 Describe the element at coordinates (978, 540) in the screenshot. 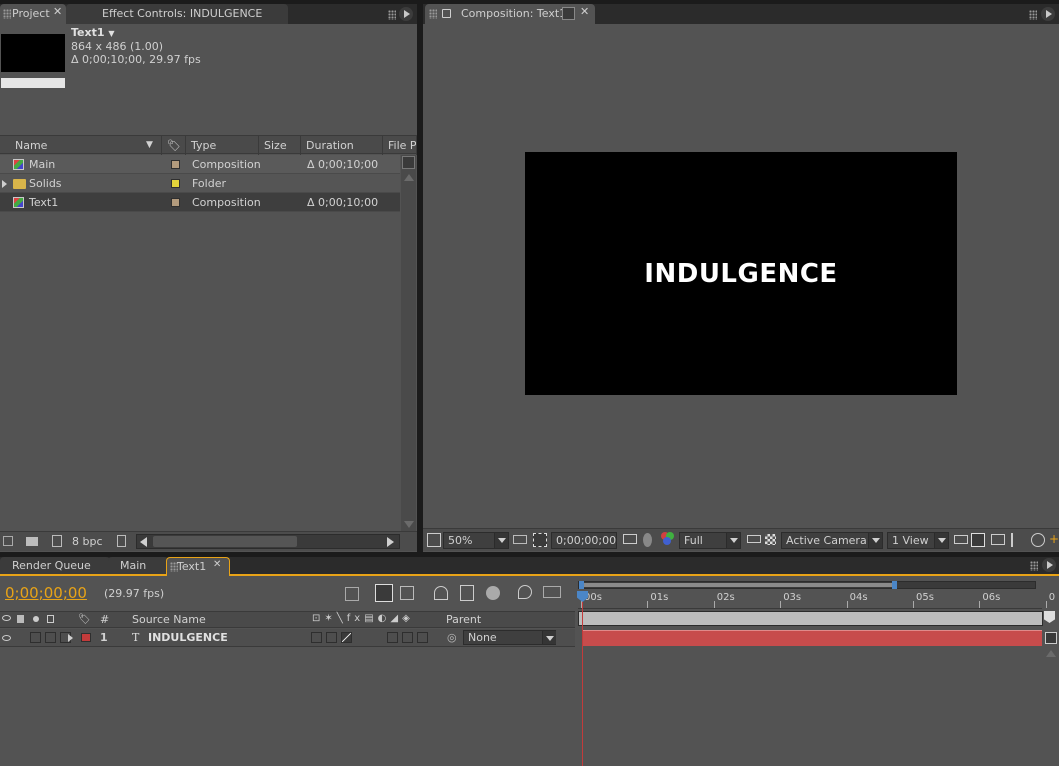

I see `render-icon` at that location.